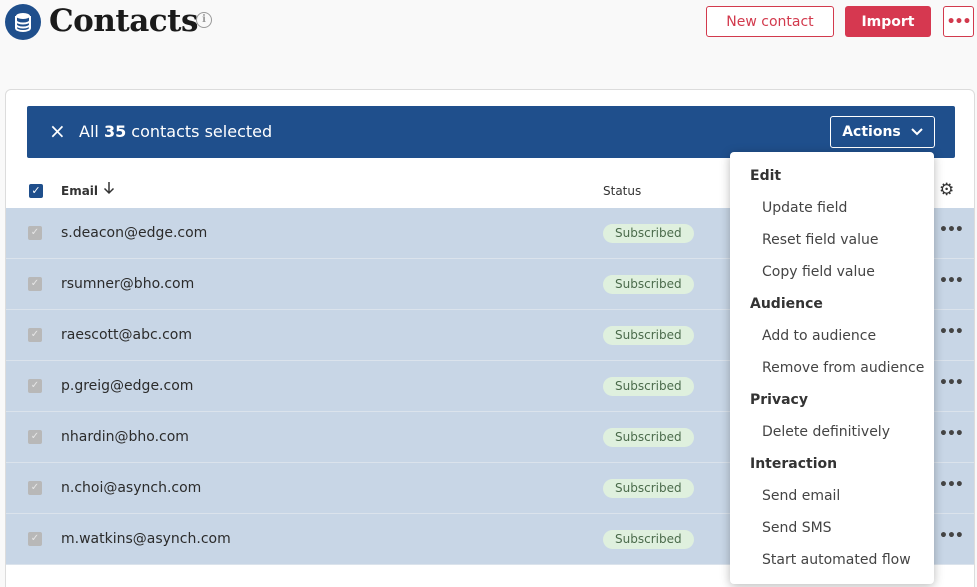 The image size is (977, 587). Describe the element at coordinates (797, 528) in the screenshot. I see `menu-item: Send SMS` at that location.